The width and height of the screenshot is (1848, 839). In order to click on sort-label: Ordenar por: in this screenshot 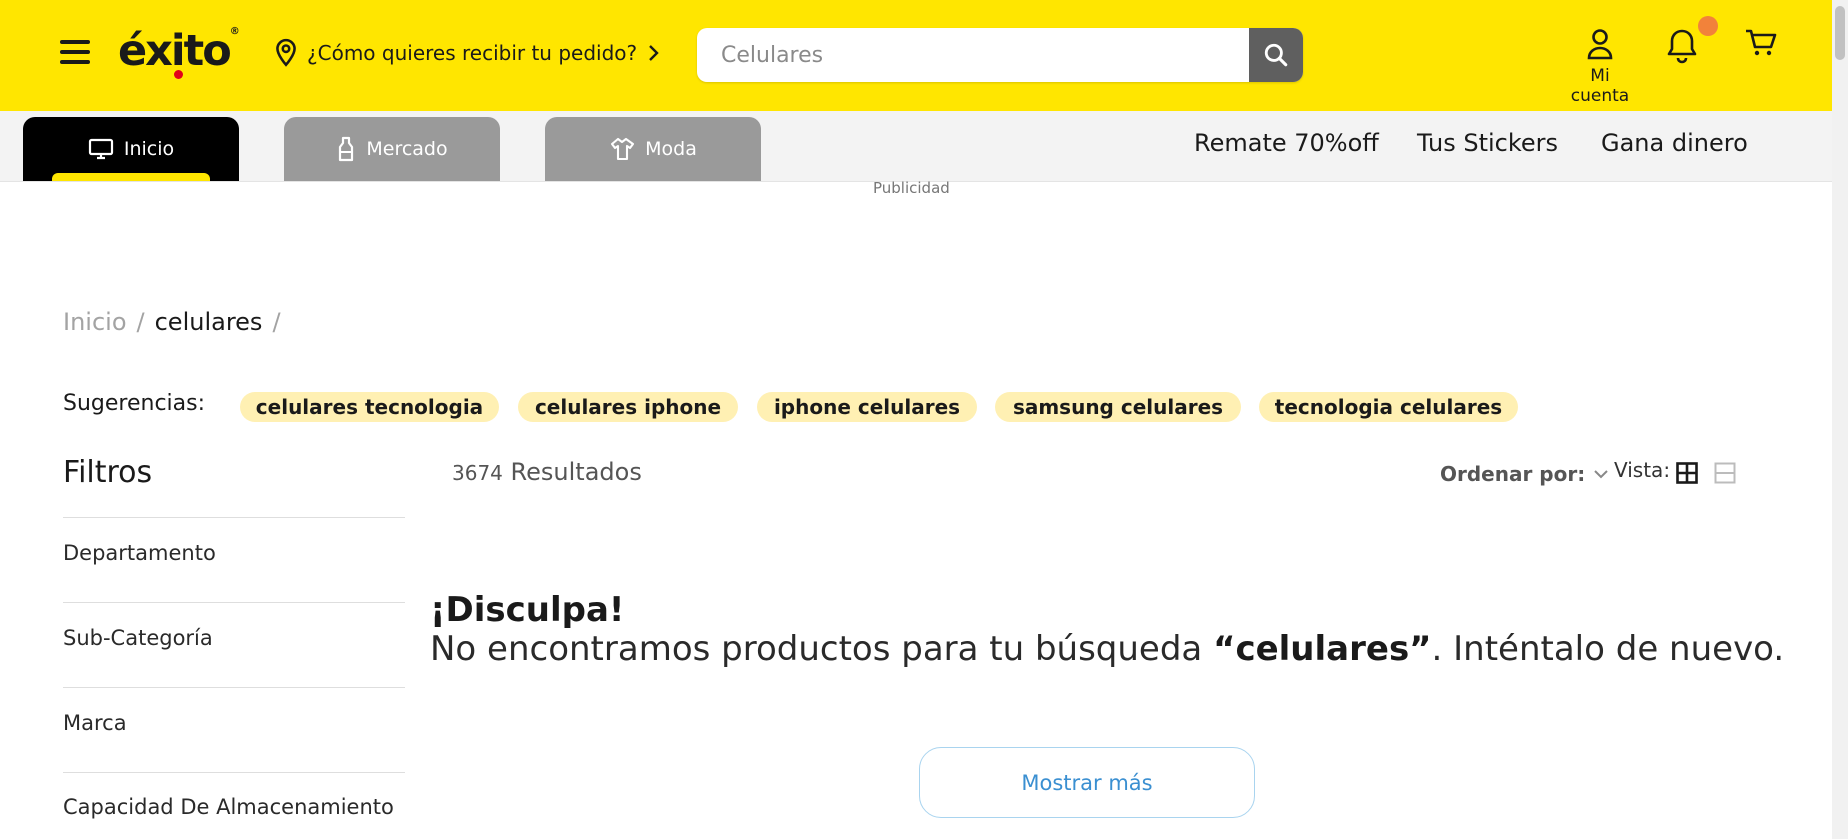, I will do `click(1513, 474)`.